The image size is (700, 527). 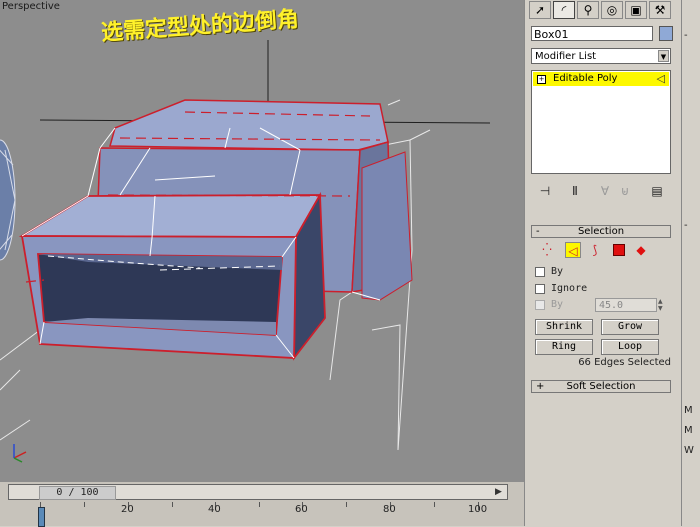 I want to click on track-tick-label: 60, so click(x=301, y=509).